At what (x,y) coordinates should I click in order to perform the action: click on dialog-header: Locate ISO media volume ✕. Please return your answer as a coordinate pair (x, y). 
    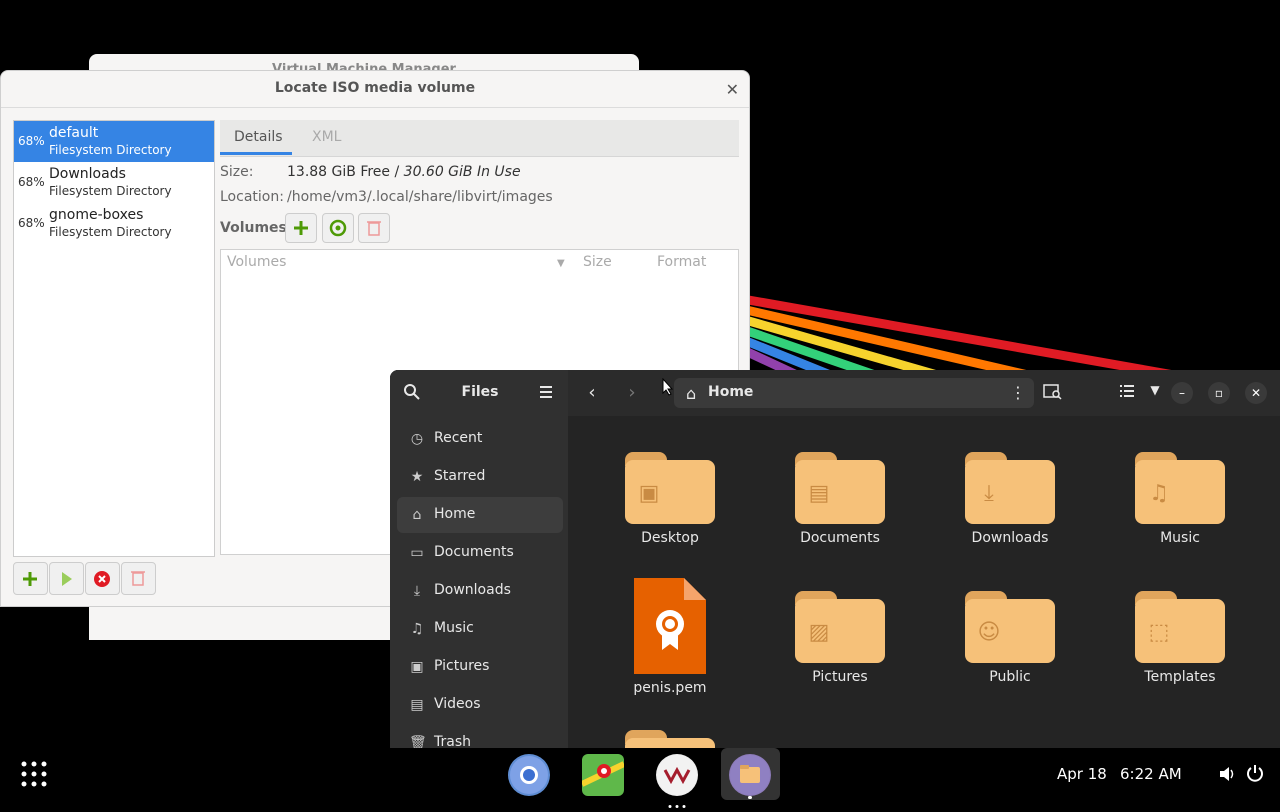
    Looking at the image, I should click on (375, 89).